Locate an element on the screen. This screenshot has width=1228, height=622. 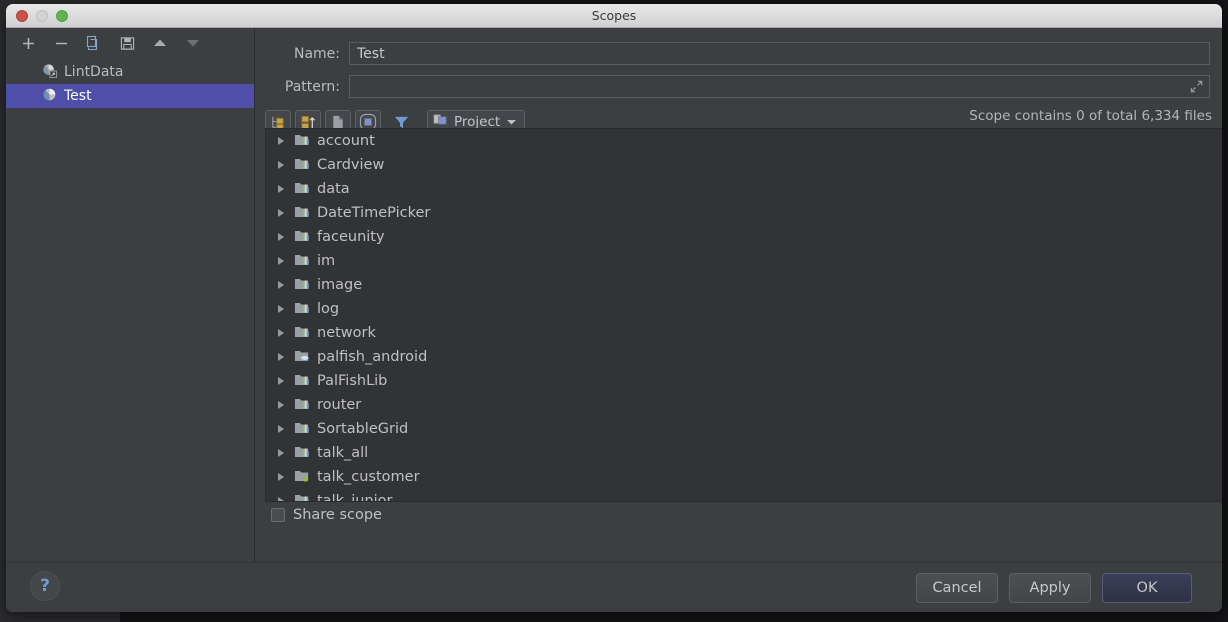
tree-row: log is located at coordinates (744, 309).